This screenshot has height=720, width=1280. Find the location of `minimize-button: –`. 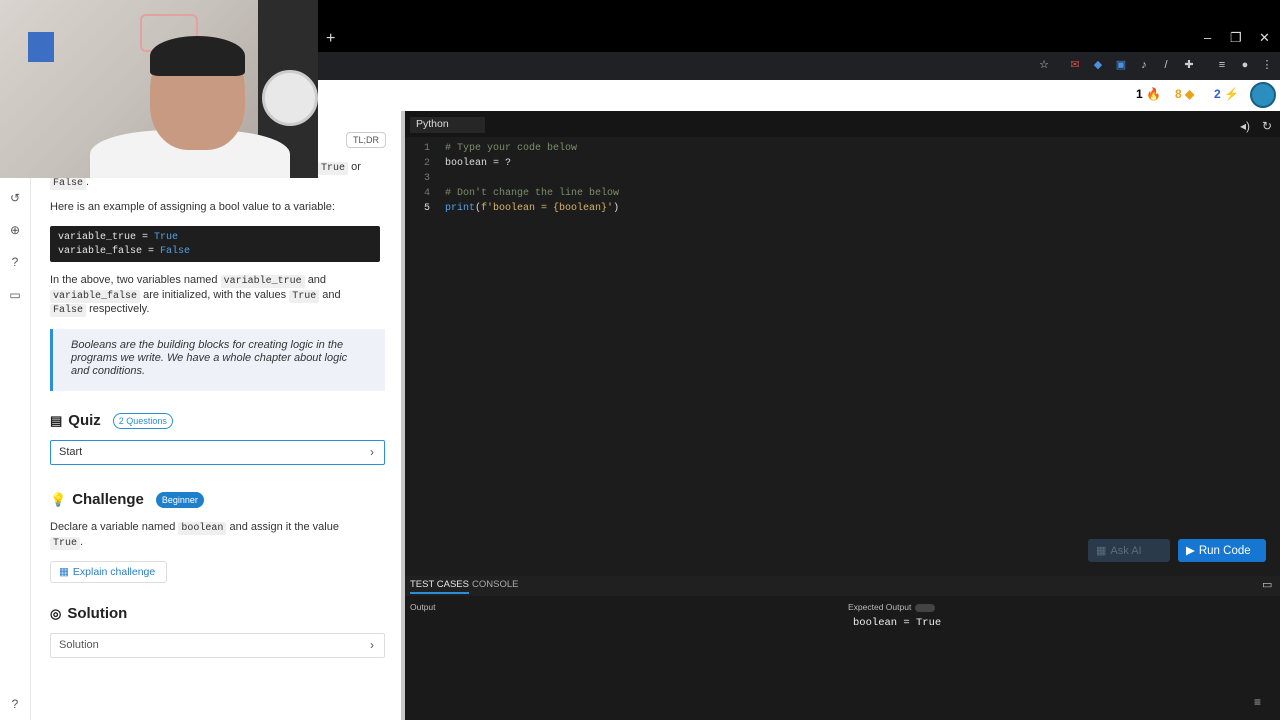

minimize-button: – is located at coordinates (1207, 37).